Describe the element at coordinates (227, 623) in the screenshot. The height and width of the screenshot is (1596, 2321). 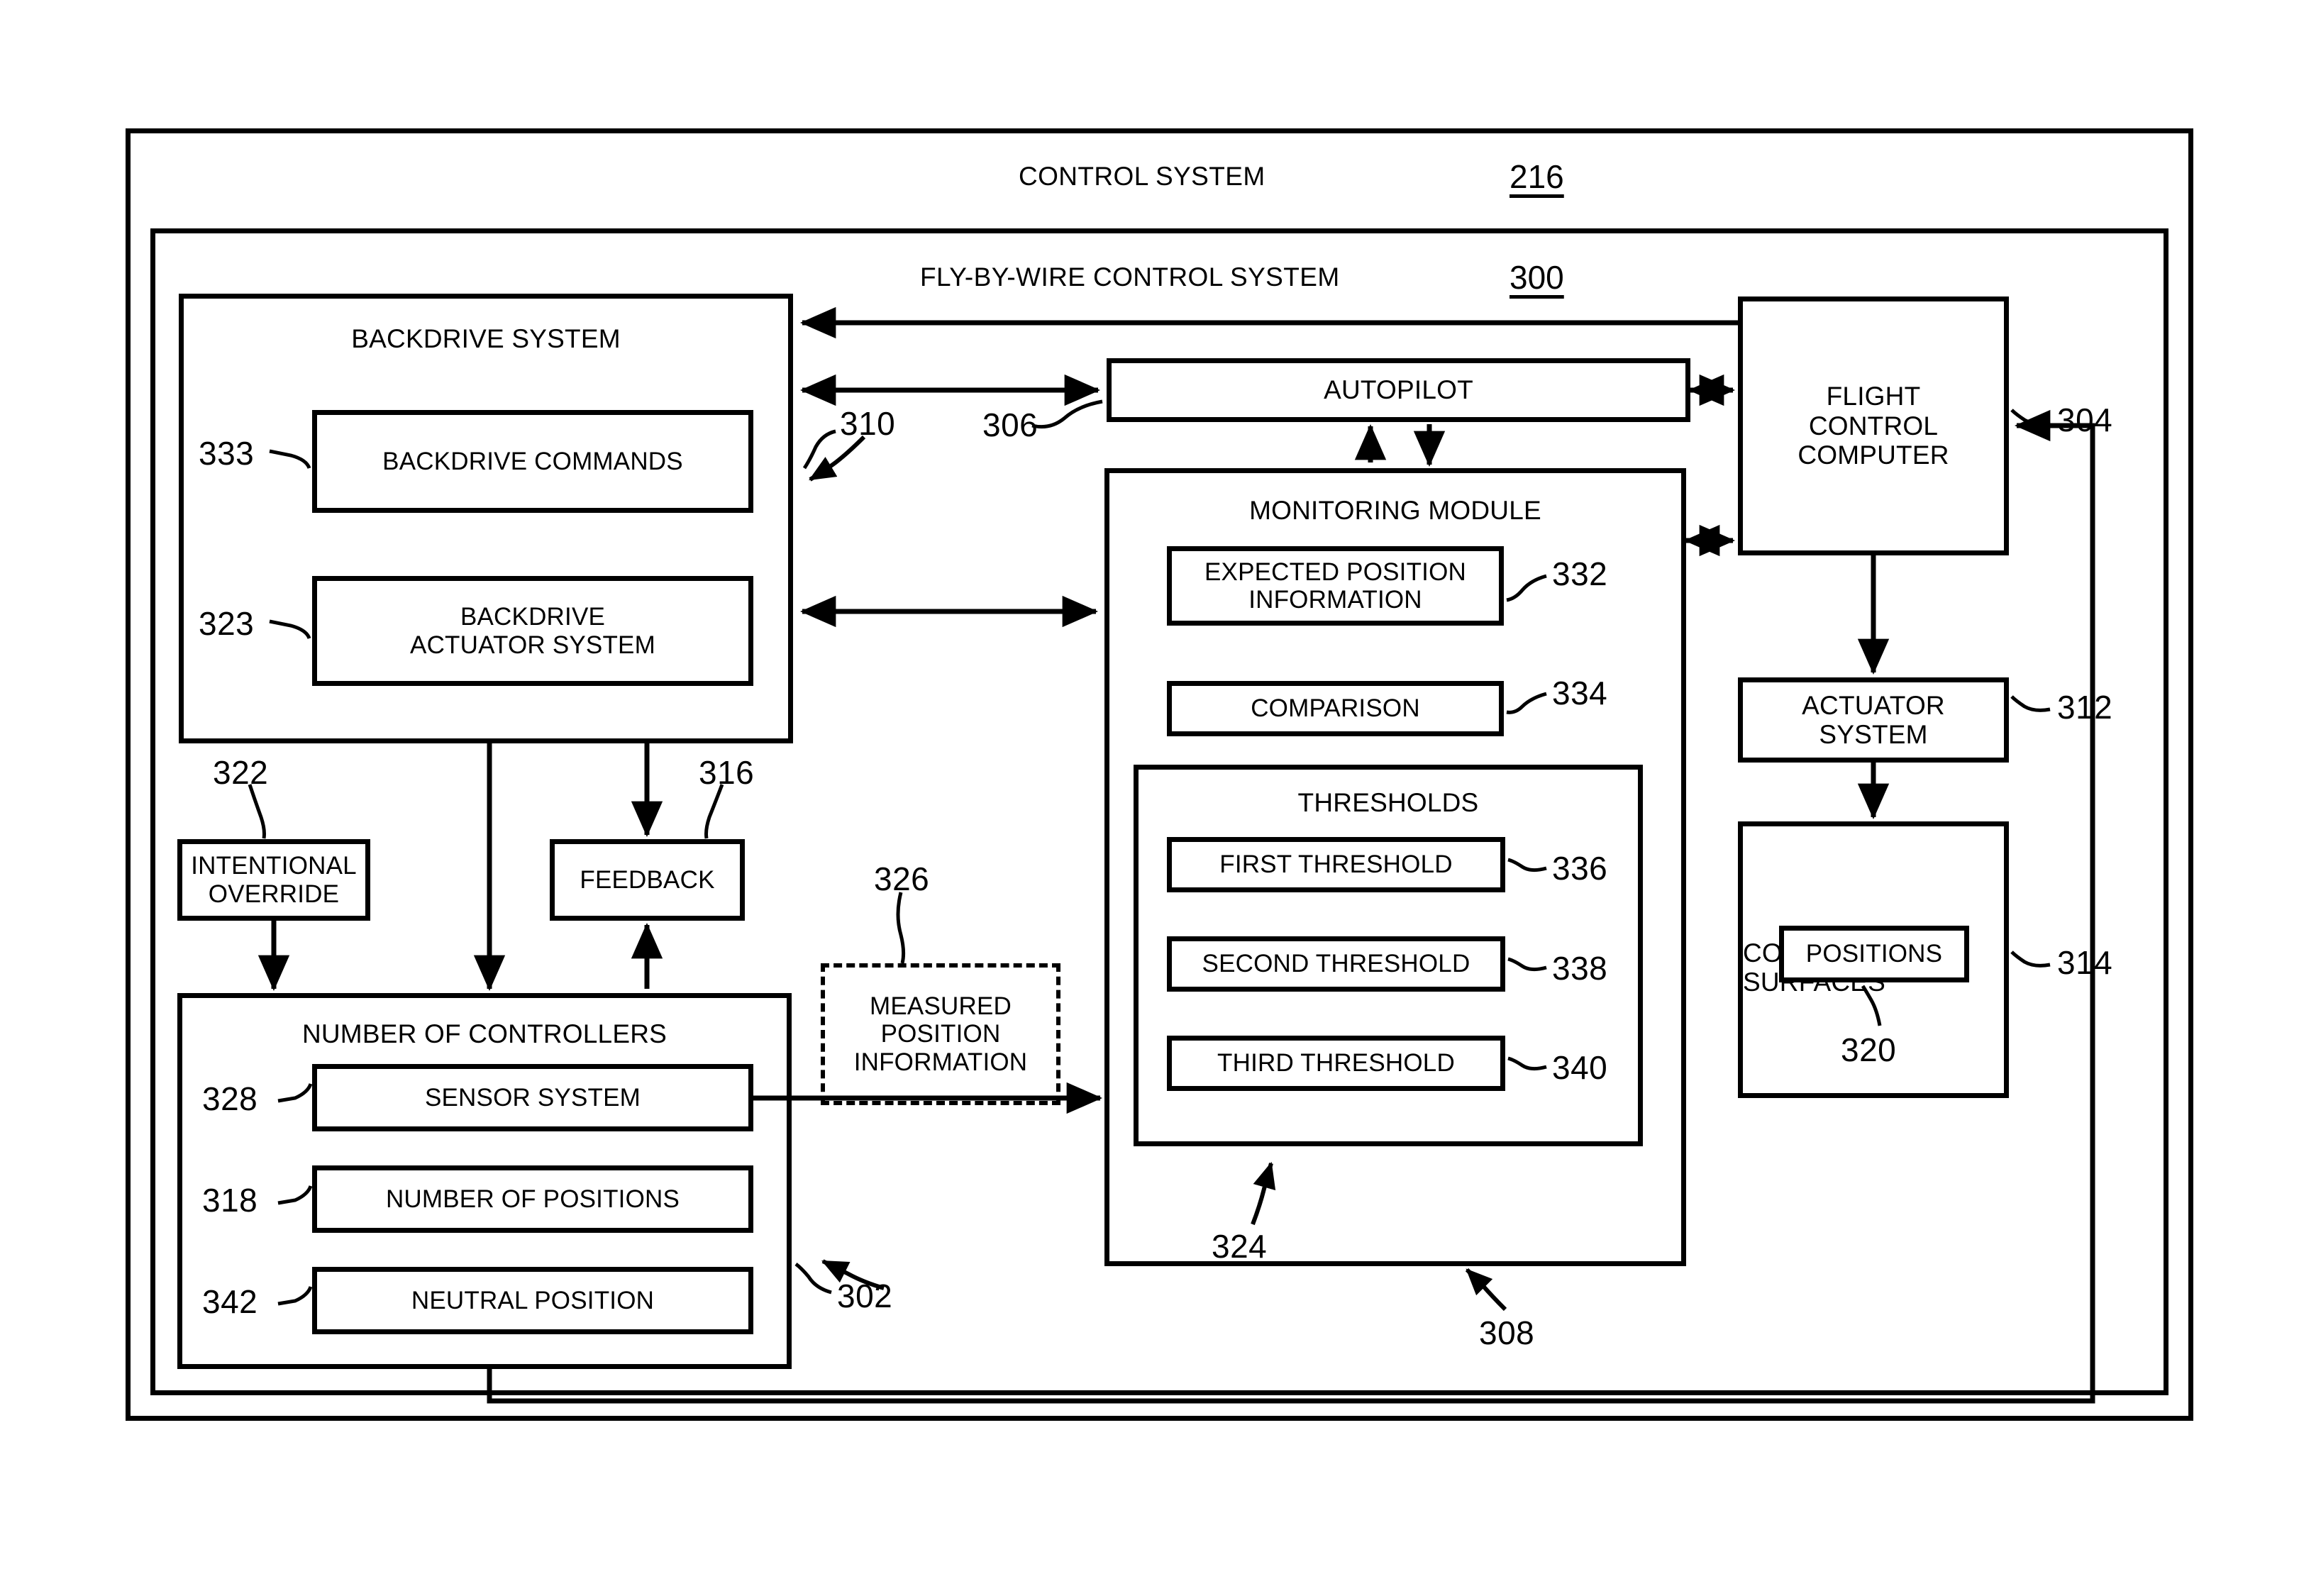
I see `ref-323: 323` at that location.